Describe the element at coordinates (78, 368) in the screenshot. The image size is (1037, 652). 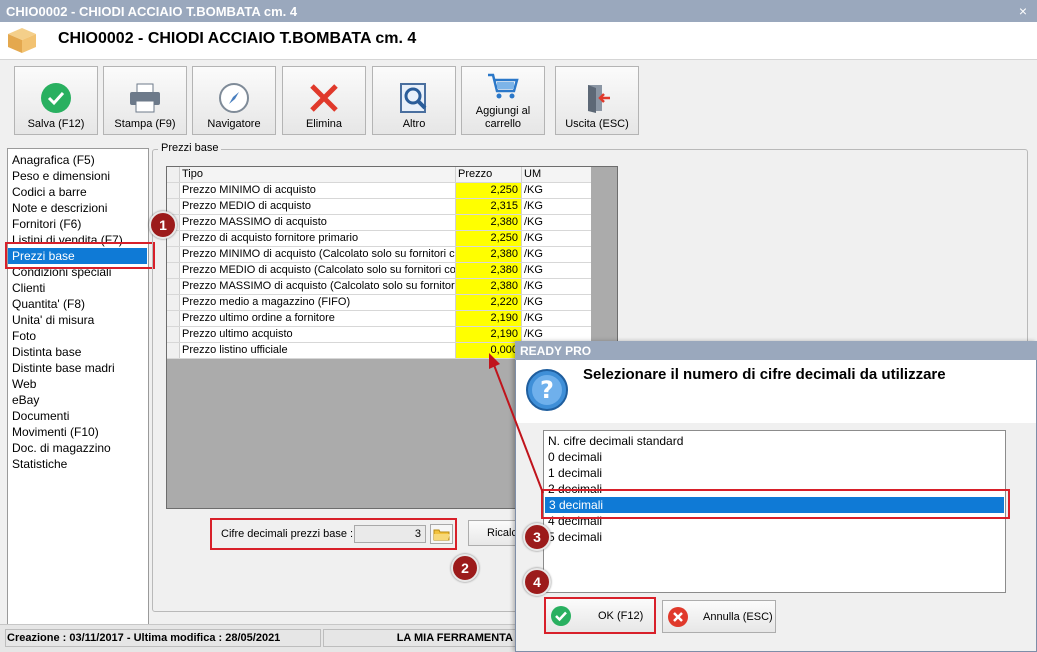
I see `sidebar-item: Distinte base madri` at that location.